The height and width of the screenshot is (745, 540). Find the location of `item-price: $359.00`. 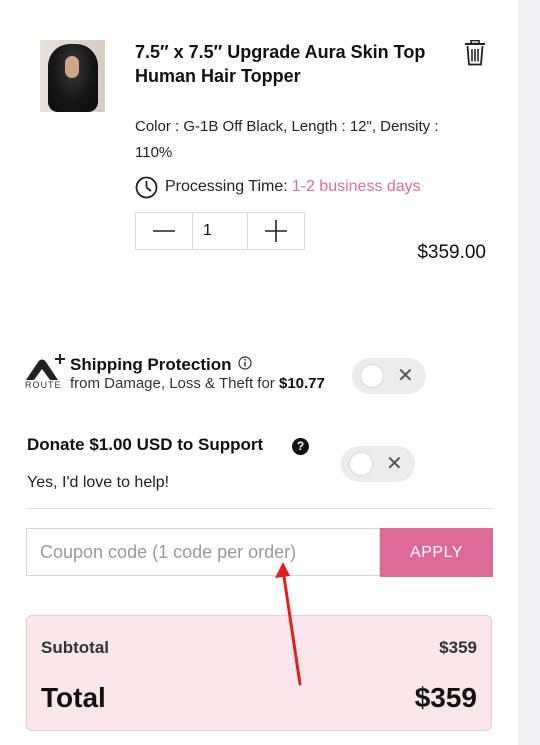

item-price: $359.00 is located at coordinates (451, 252).